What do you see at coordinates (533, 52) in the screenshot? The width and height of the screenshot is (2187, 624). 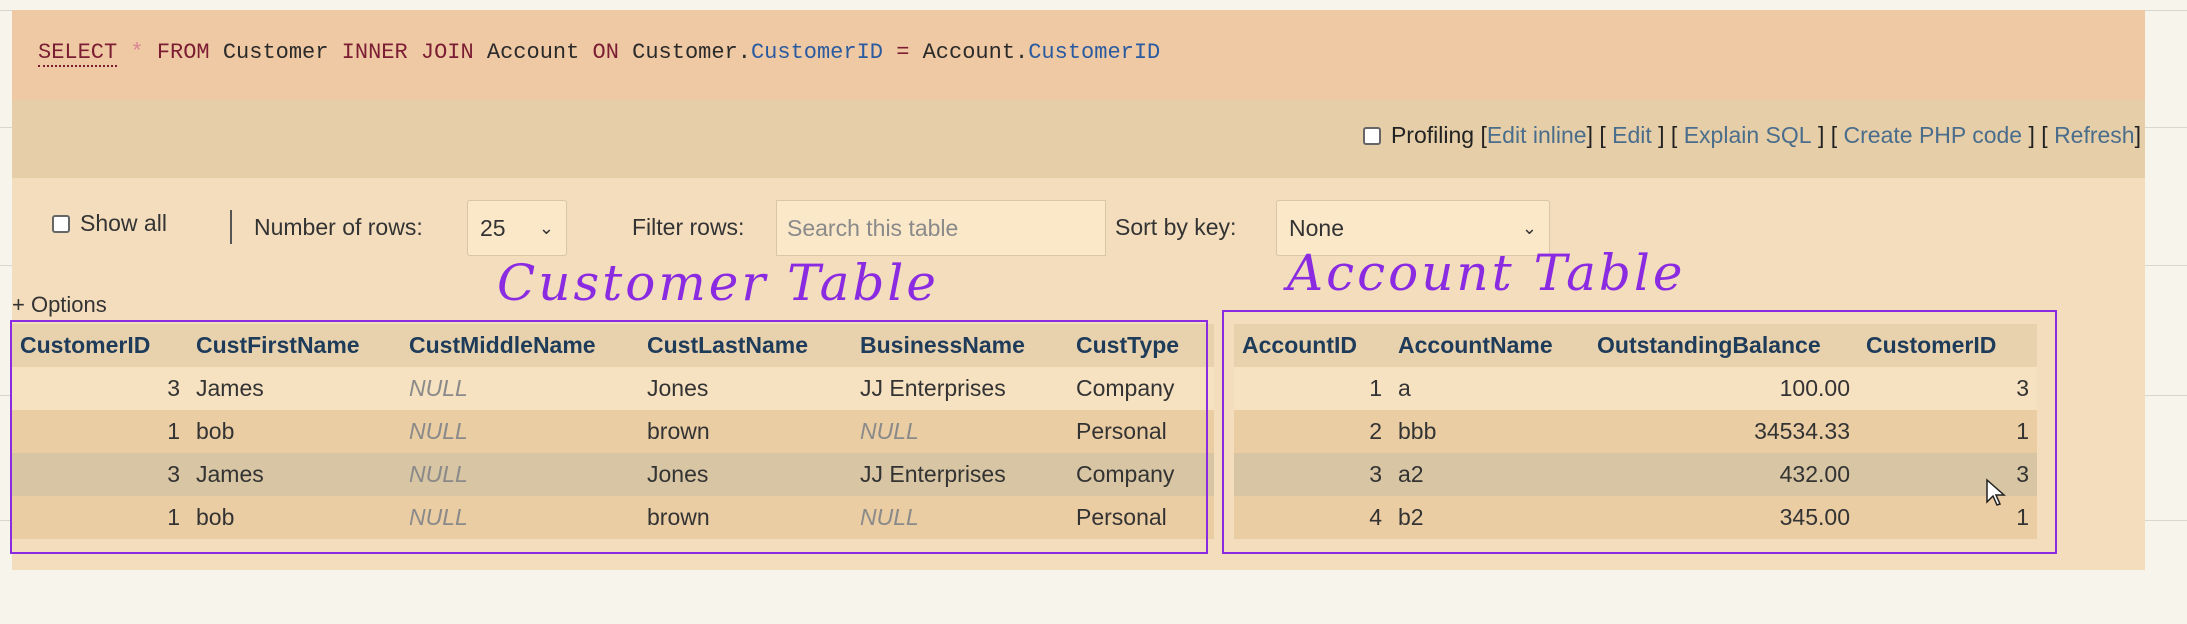 I see `sql-table-account: Account` at bounding box center [533, 52].